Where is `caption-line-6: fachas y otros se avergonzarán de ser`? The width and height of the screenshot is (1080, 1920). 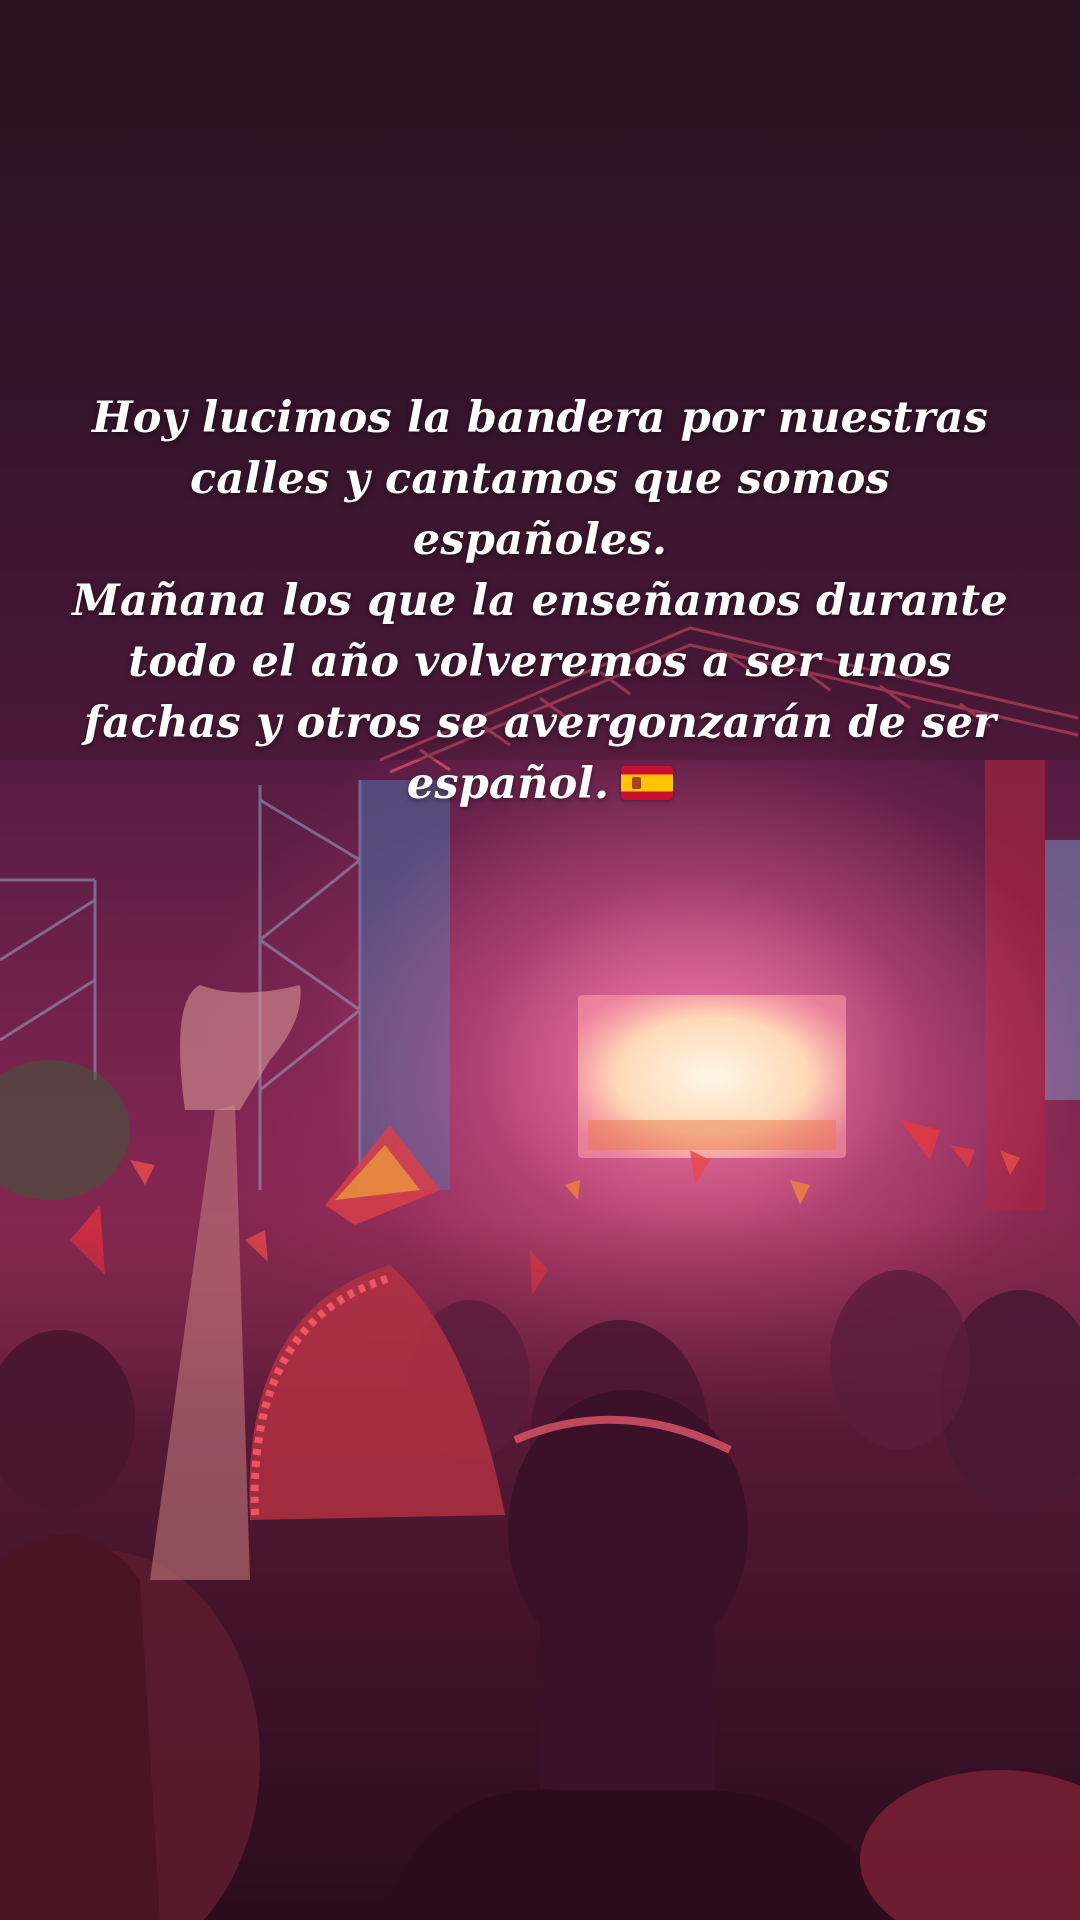 caption-line-6: fachas y otros se avergonzarán de ser is located at coordinates (540, 723).